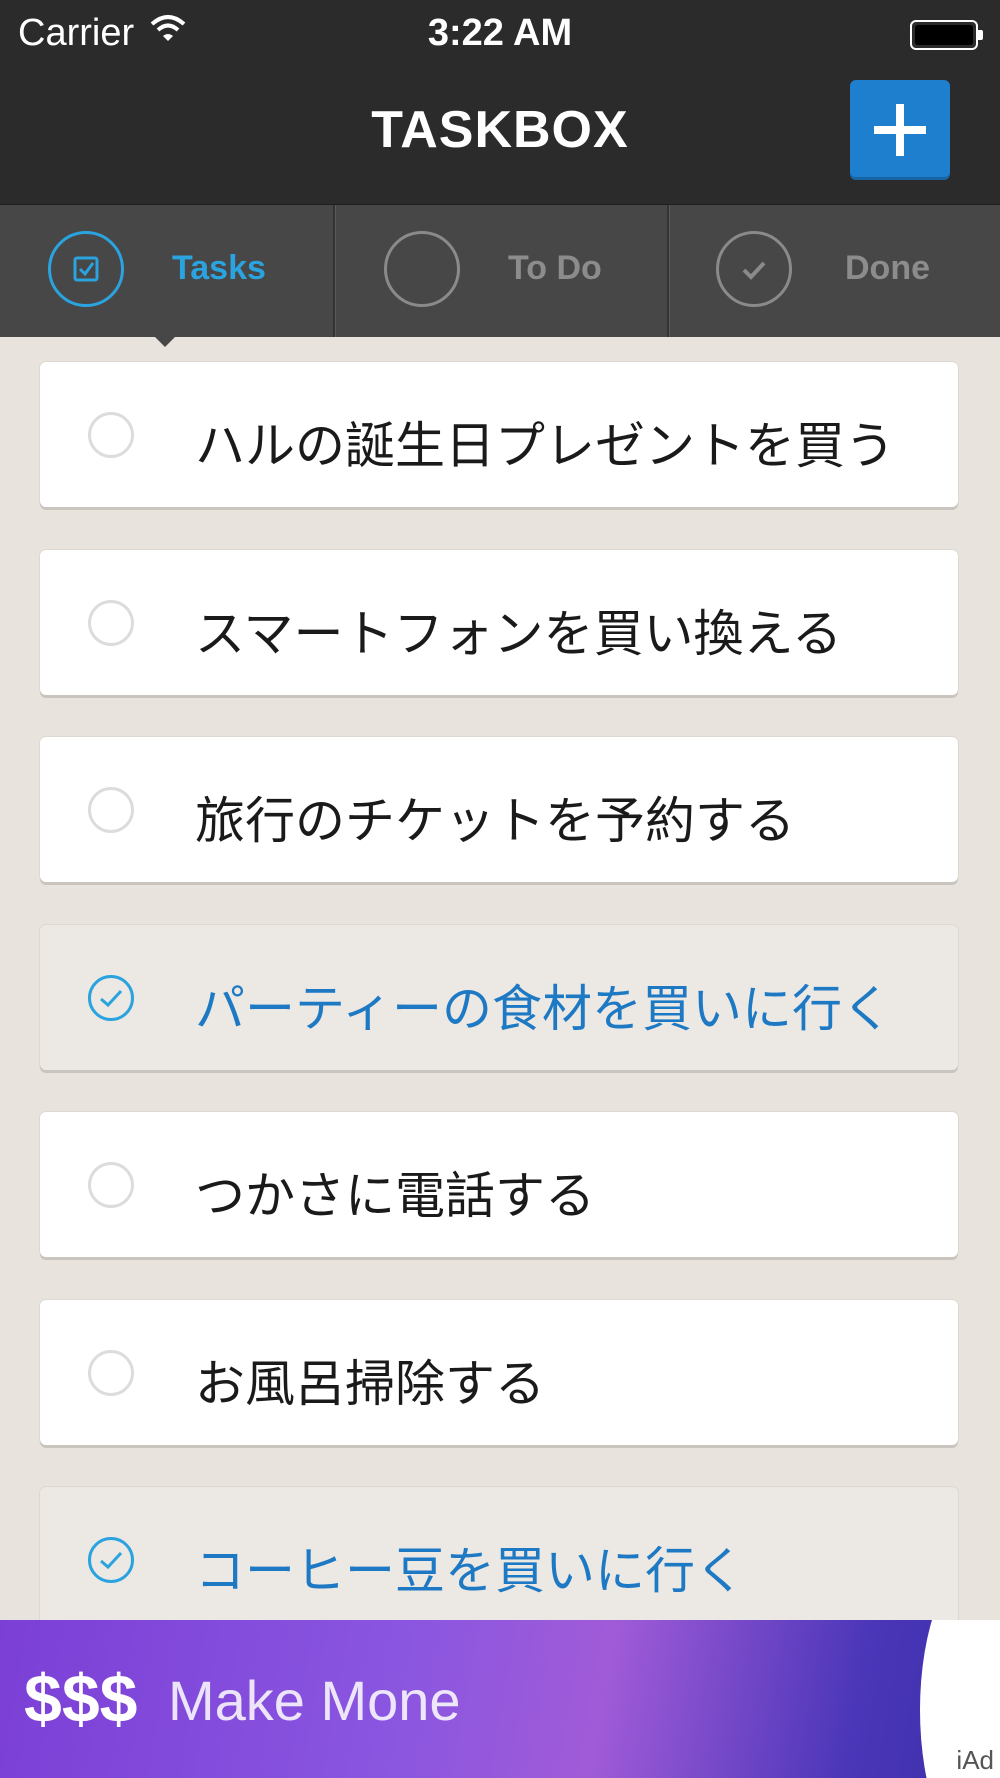 This screenshot has height=1778, width=1000. I want to click on task-row: スマートフォンを買い換える, so click(499, 622).